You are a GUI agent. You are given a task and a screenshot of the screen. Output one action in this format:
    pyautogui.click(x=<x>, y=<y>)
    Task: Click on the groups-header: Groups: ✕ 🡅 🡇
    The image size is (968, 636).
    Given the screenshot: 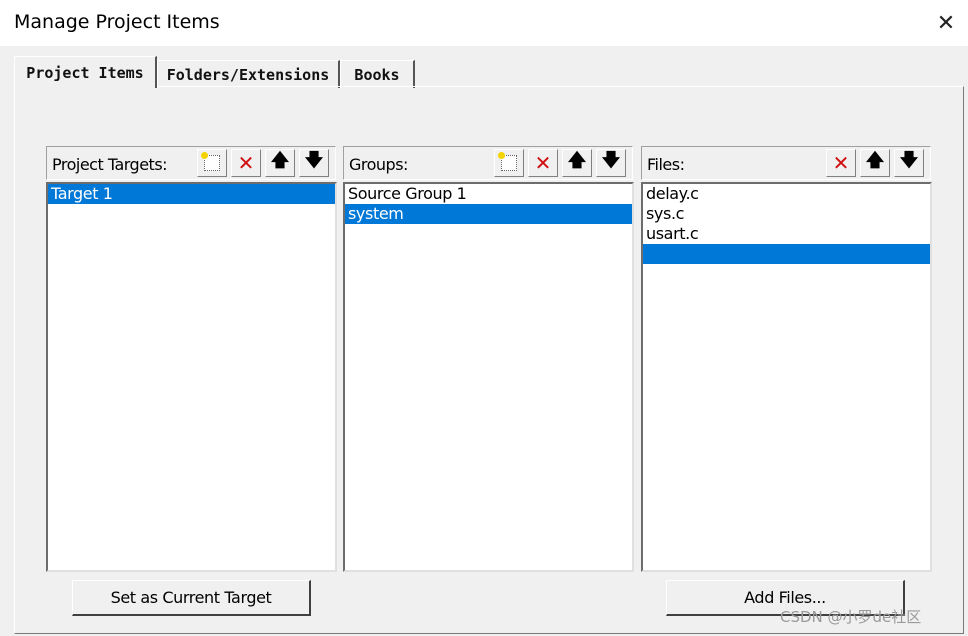 What is the action you would take?
    pyautogui.click(x=488, y=163)
    